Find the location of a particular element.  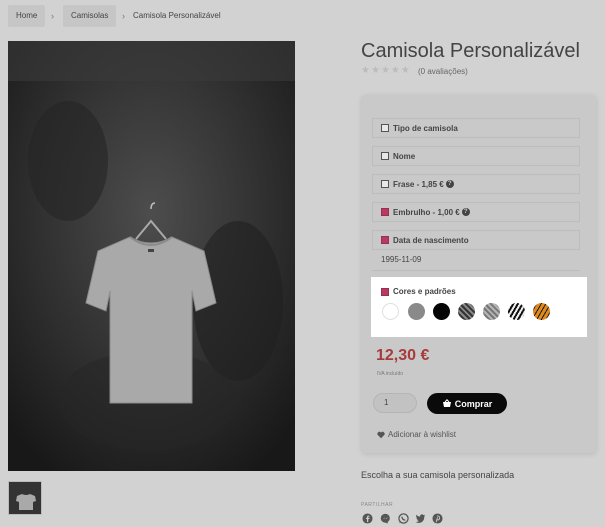

colors-header: Cores e padrões is located at coordinates (418, 291).